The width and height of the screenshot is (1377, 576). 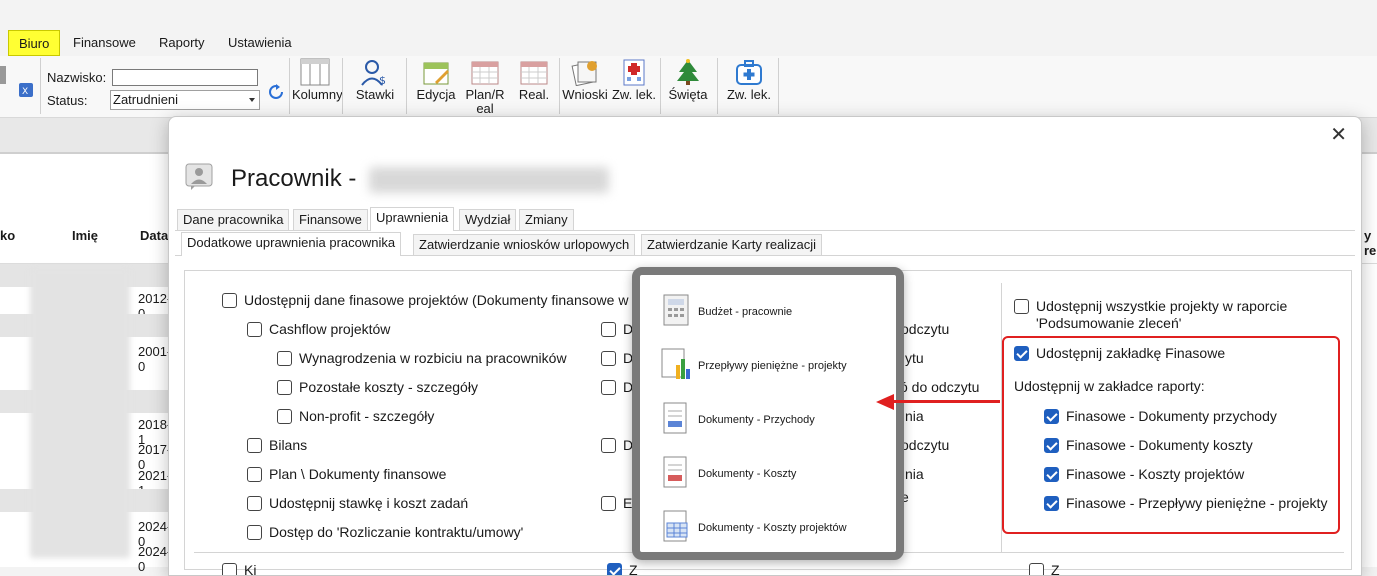 What do you see at coordinates (67, 100) in the screenshot?
I see `status-label: Status:` at bounding box center [67, 100].